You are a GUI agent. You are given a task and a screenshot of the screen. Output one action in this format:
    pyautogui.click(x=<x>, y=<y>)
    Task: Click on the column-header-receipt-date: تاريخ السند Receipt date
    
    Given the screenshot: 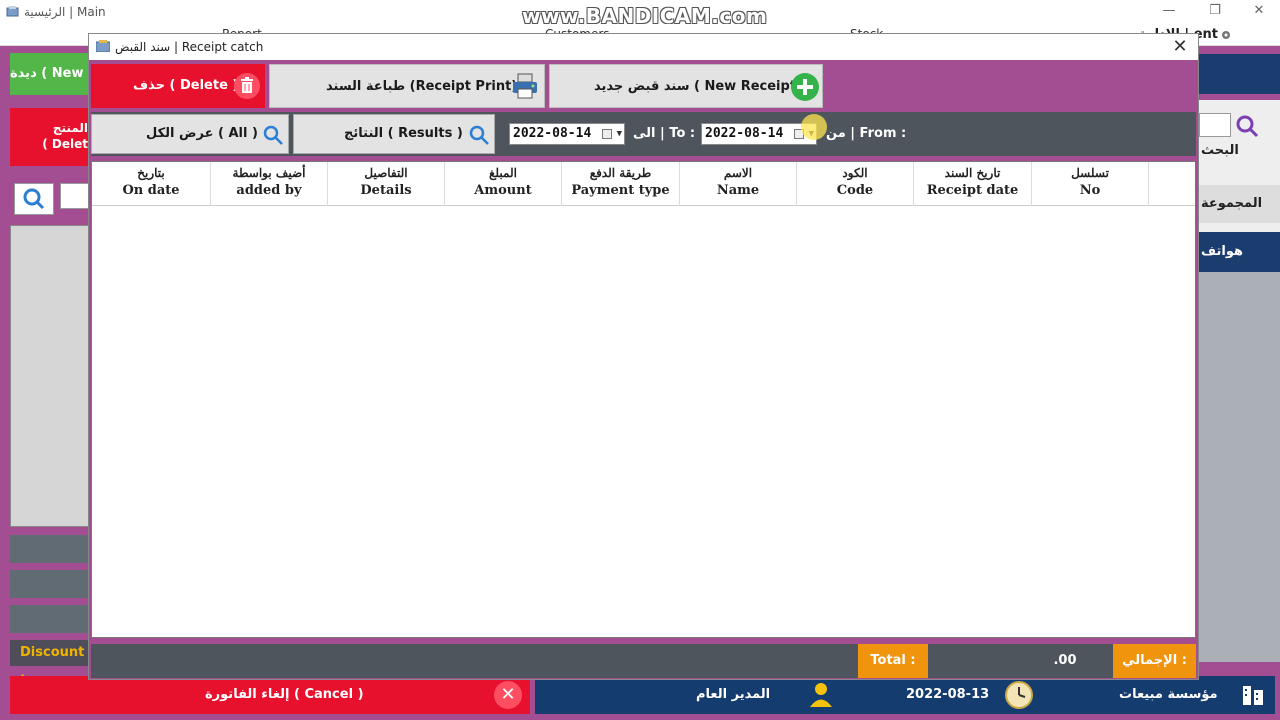 What is the action you would take?
    pyautogui.click(x=972, y=184)
    